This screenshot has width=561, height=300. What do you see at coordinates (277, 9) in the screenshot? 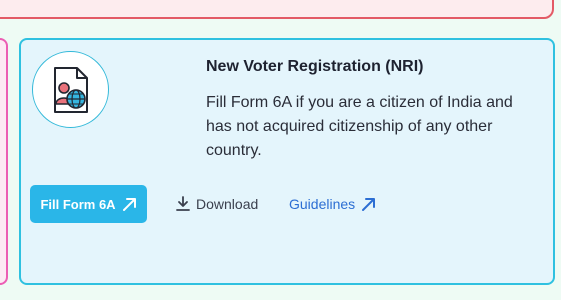
I see `previous-card-edge` at bounding box center [277, 9].